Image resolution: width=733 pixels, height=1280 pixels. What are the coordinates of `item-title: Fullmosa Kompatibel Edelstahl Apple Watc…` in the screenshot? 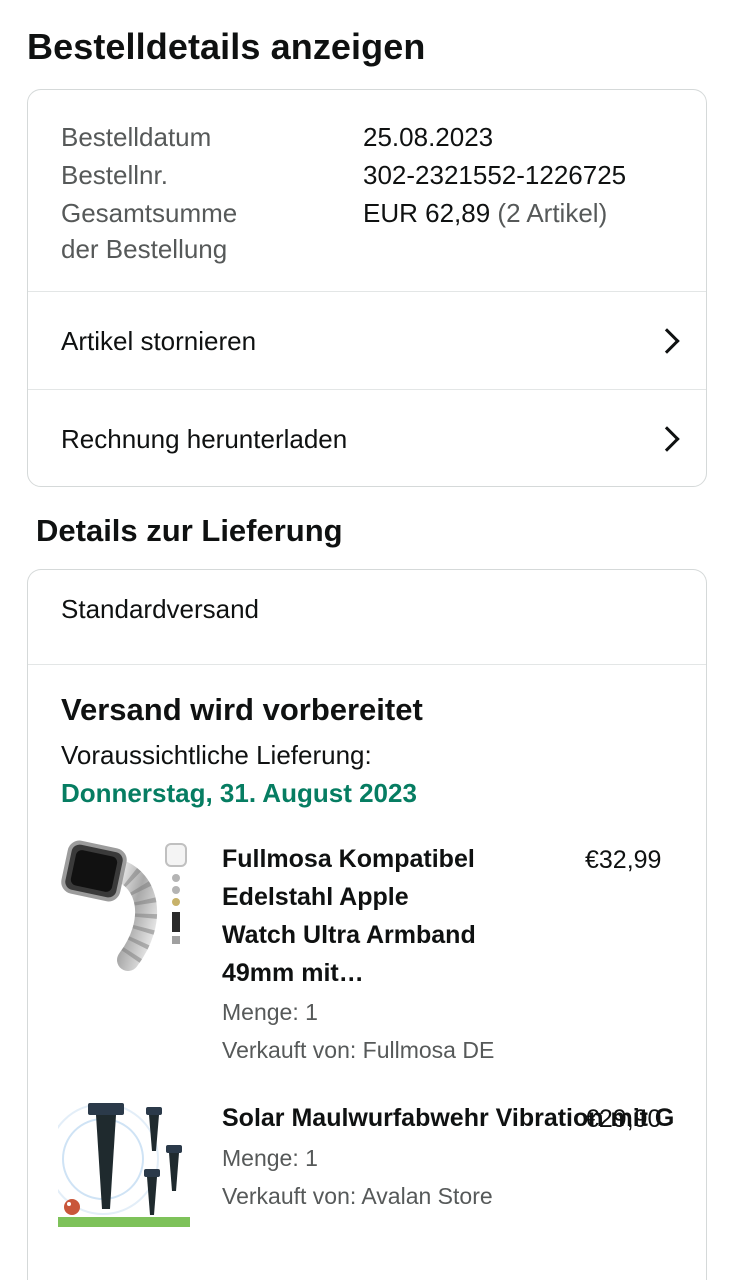 It's located at (349, 916).